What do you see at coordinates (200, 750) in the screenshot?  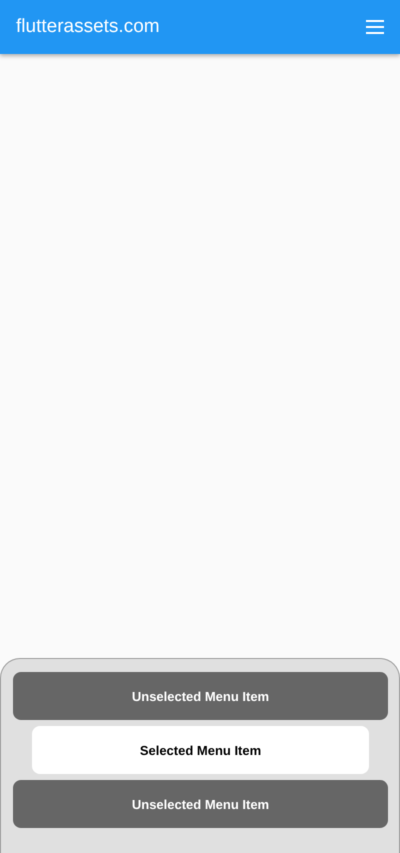 I see `menu-item: Selected Menu Item` at bounding box center [200, 750].